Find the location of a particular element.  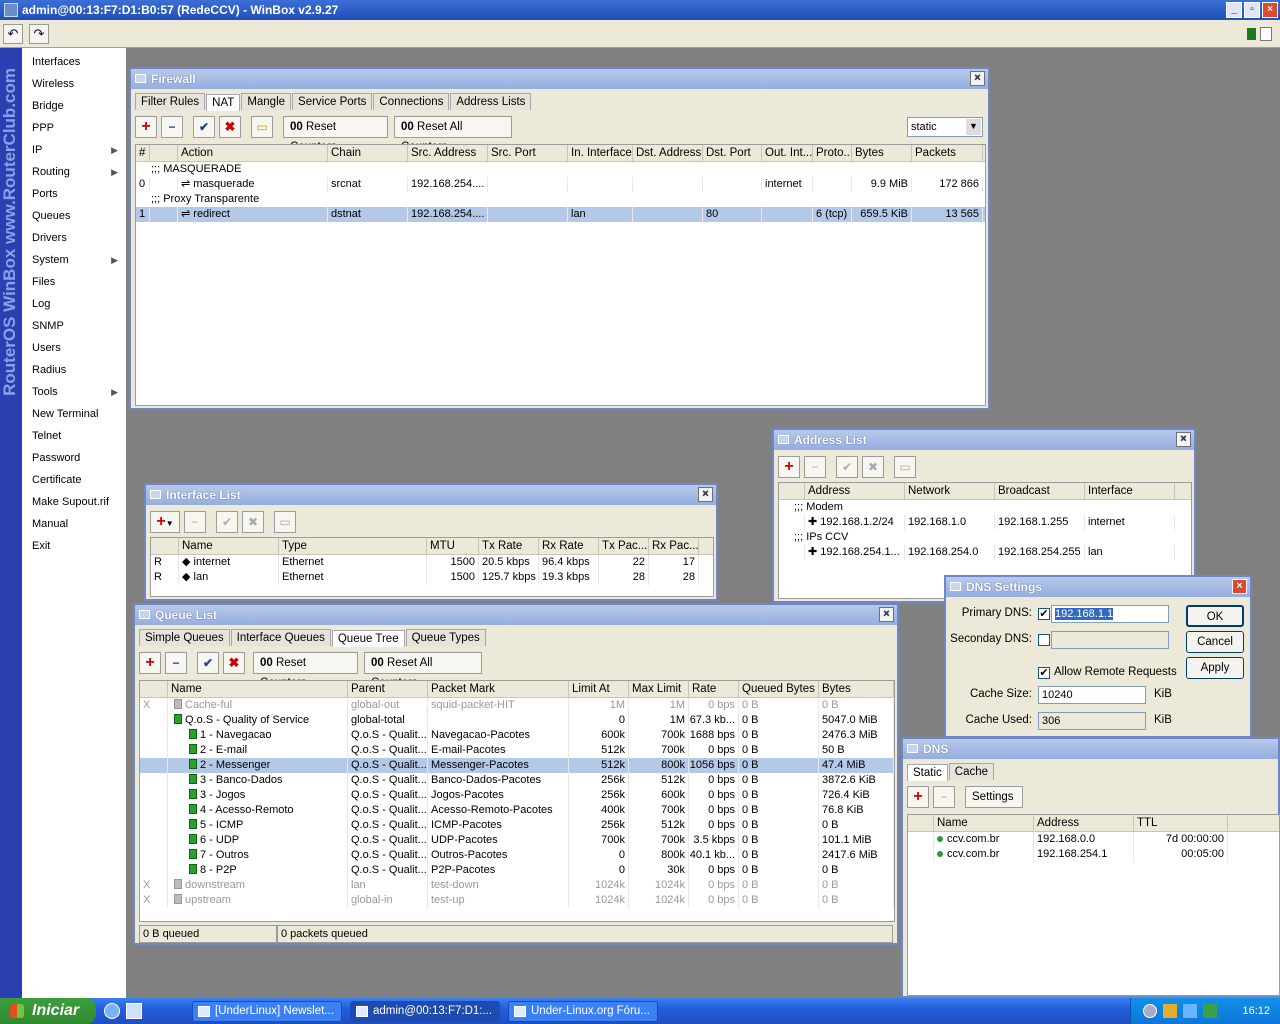

menu-log: Log is located at coordinates (74, 304).